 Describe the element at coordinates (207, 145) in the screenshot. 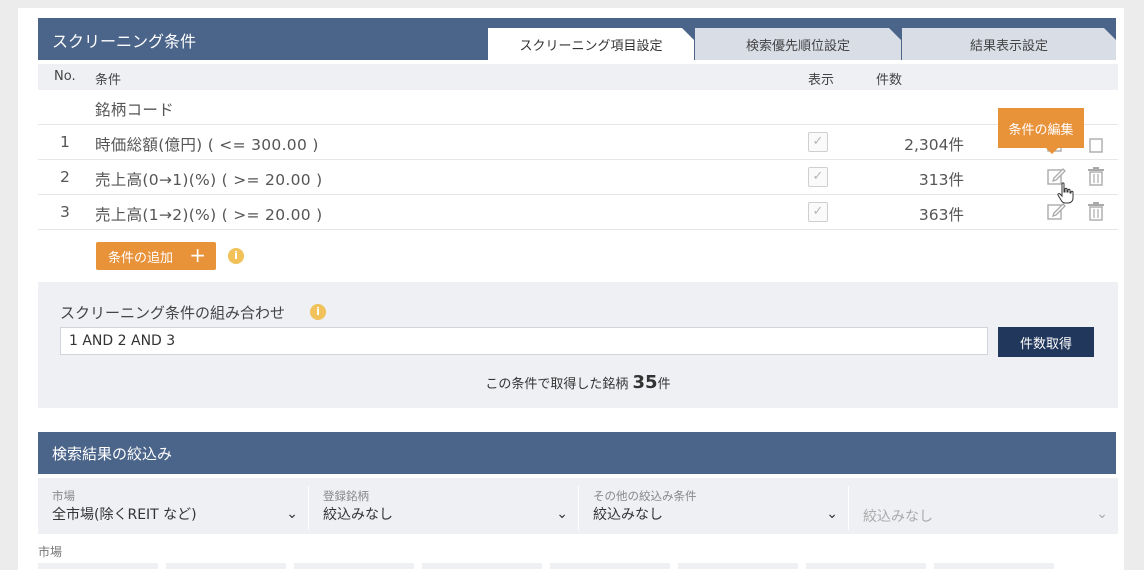

I see `condition-label: 時価総額(億円) ( <= 300.00 )` at that location.